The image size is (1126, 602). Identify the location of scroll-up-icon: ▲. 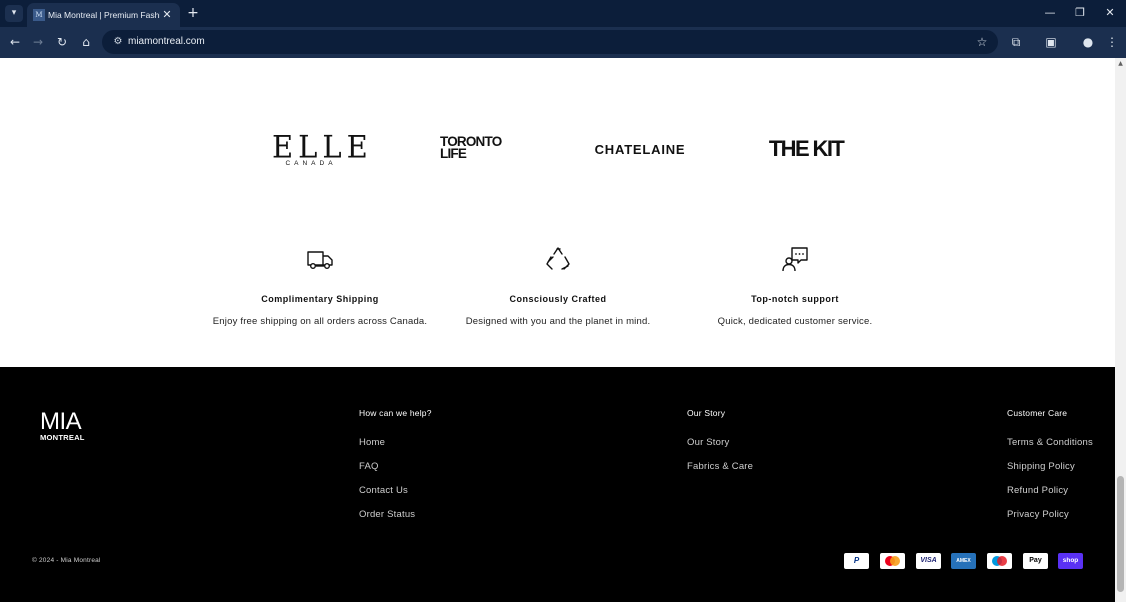
(1120, 63).